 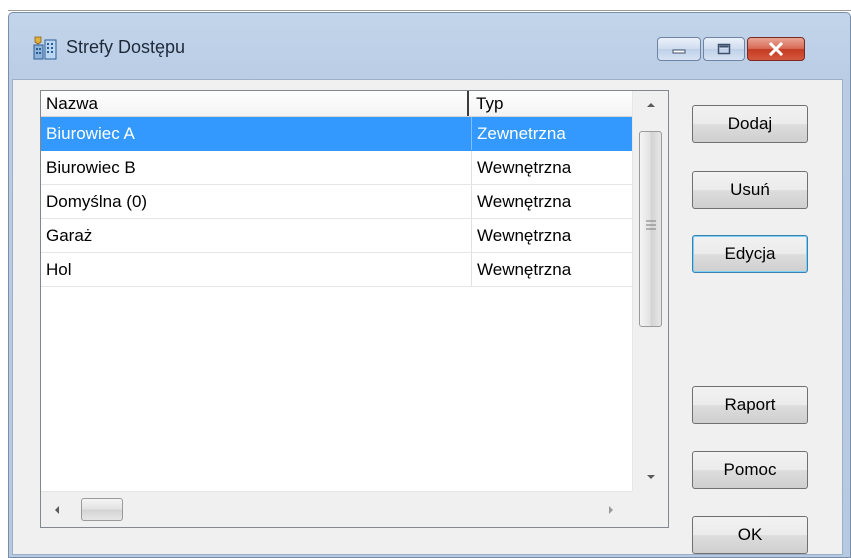 What do you see at coordinates (429, 10) in the screenshot?
I see `divider` at bounding box center [429, 10].